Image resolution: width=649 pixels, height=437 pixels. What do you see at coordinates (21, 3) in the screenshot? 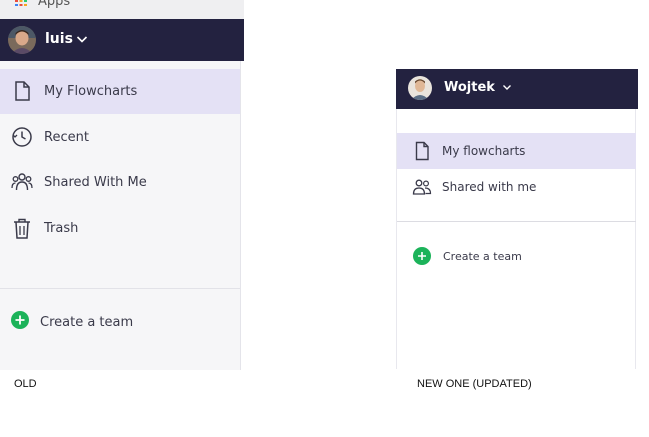
I see `apps-grid-icon` at bounding box center [21, 3].